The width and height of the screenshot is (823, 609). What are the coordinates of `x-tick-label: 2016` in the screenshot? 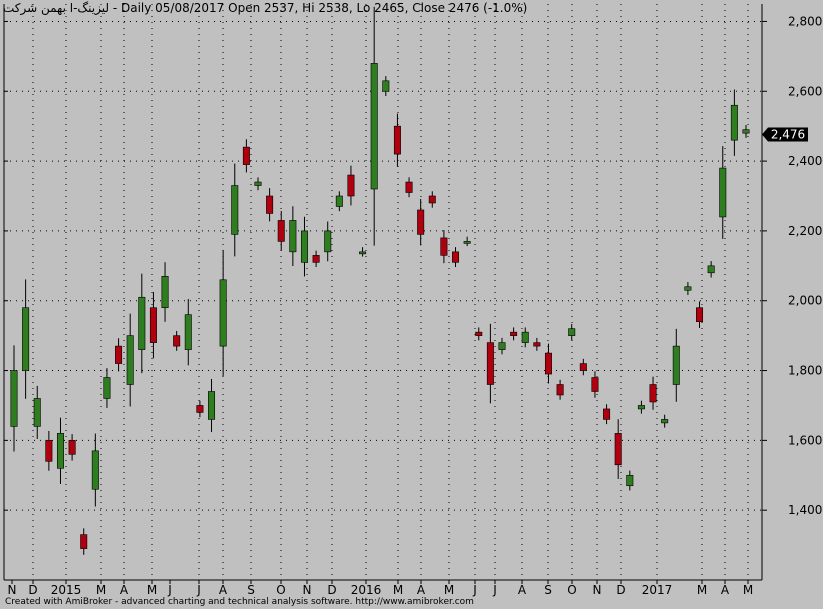 It's located at (366, 590).